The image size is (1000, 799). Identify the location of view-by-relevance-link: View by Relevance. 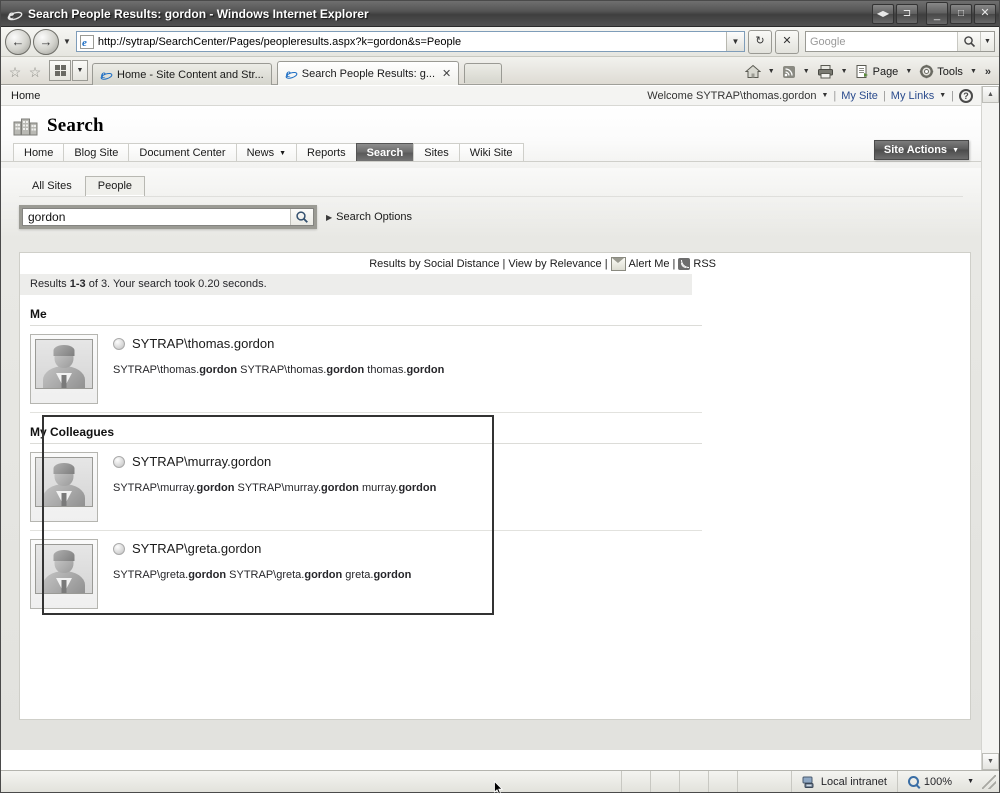
(554, 264).